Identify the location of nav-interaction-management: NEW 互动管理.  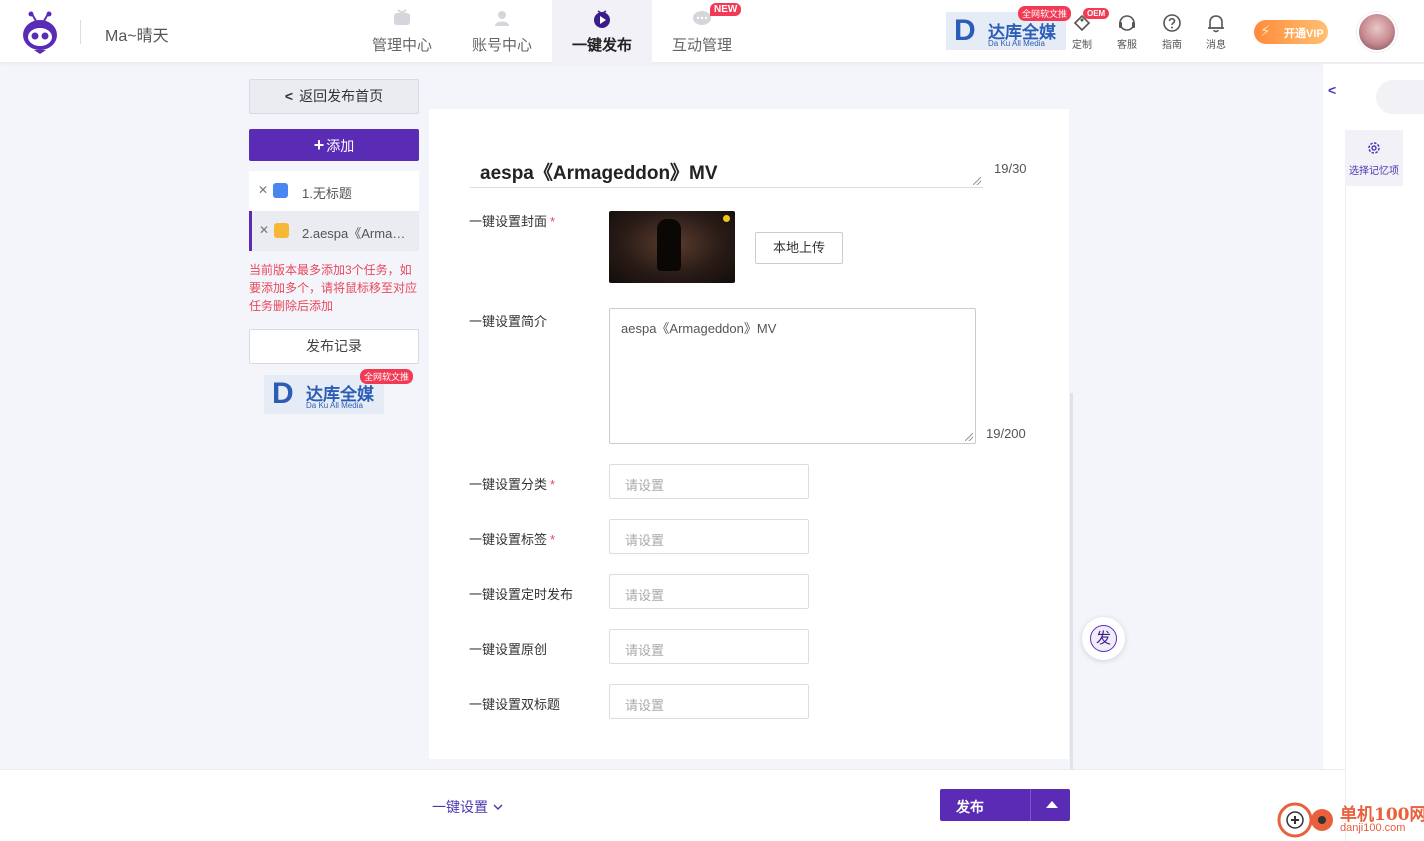
(702, 31).